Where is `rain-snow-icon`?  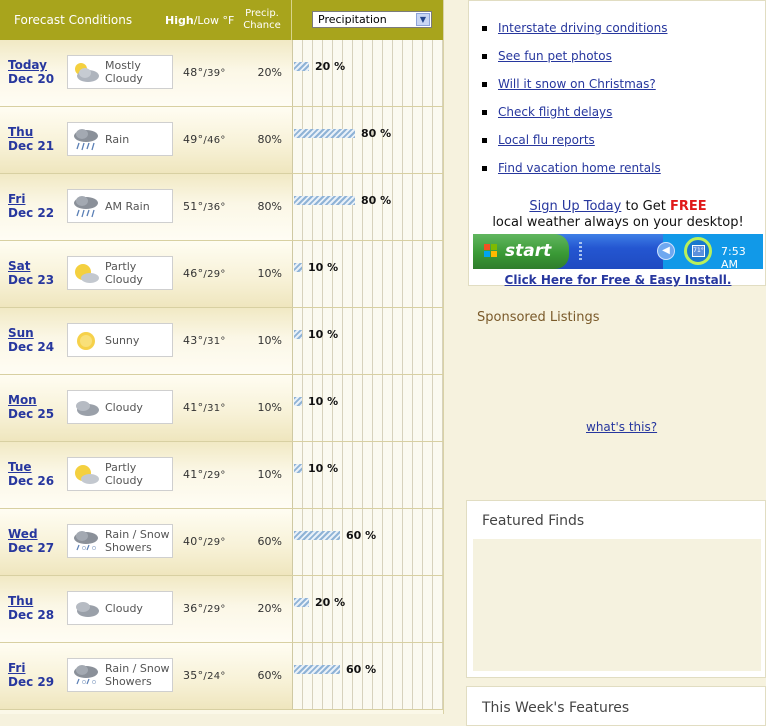
rain-snow-icon is located at coordinates (86, 676).